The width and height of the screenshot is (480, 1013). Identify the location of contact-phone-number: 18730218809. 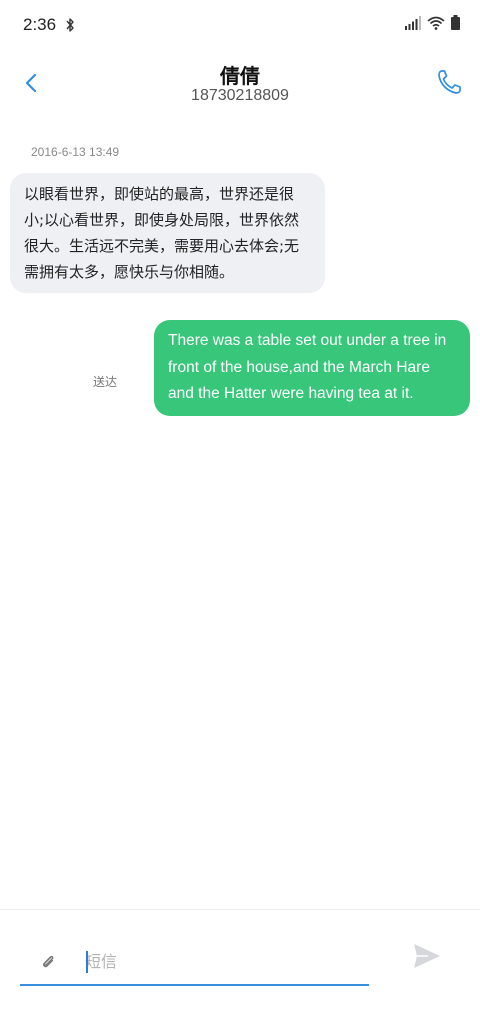
(240, 95).